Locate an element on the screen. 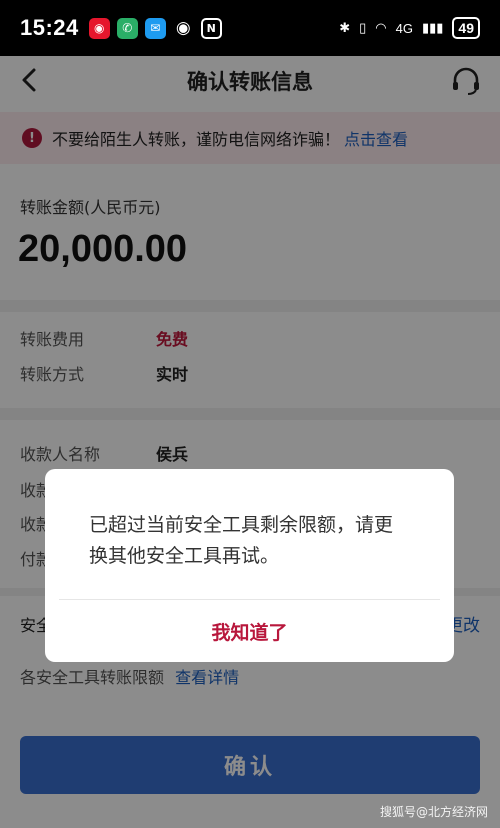 This screenshot has height=828, width=500. status-time: 15:24 is located at coordinates (49, 27).